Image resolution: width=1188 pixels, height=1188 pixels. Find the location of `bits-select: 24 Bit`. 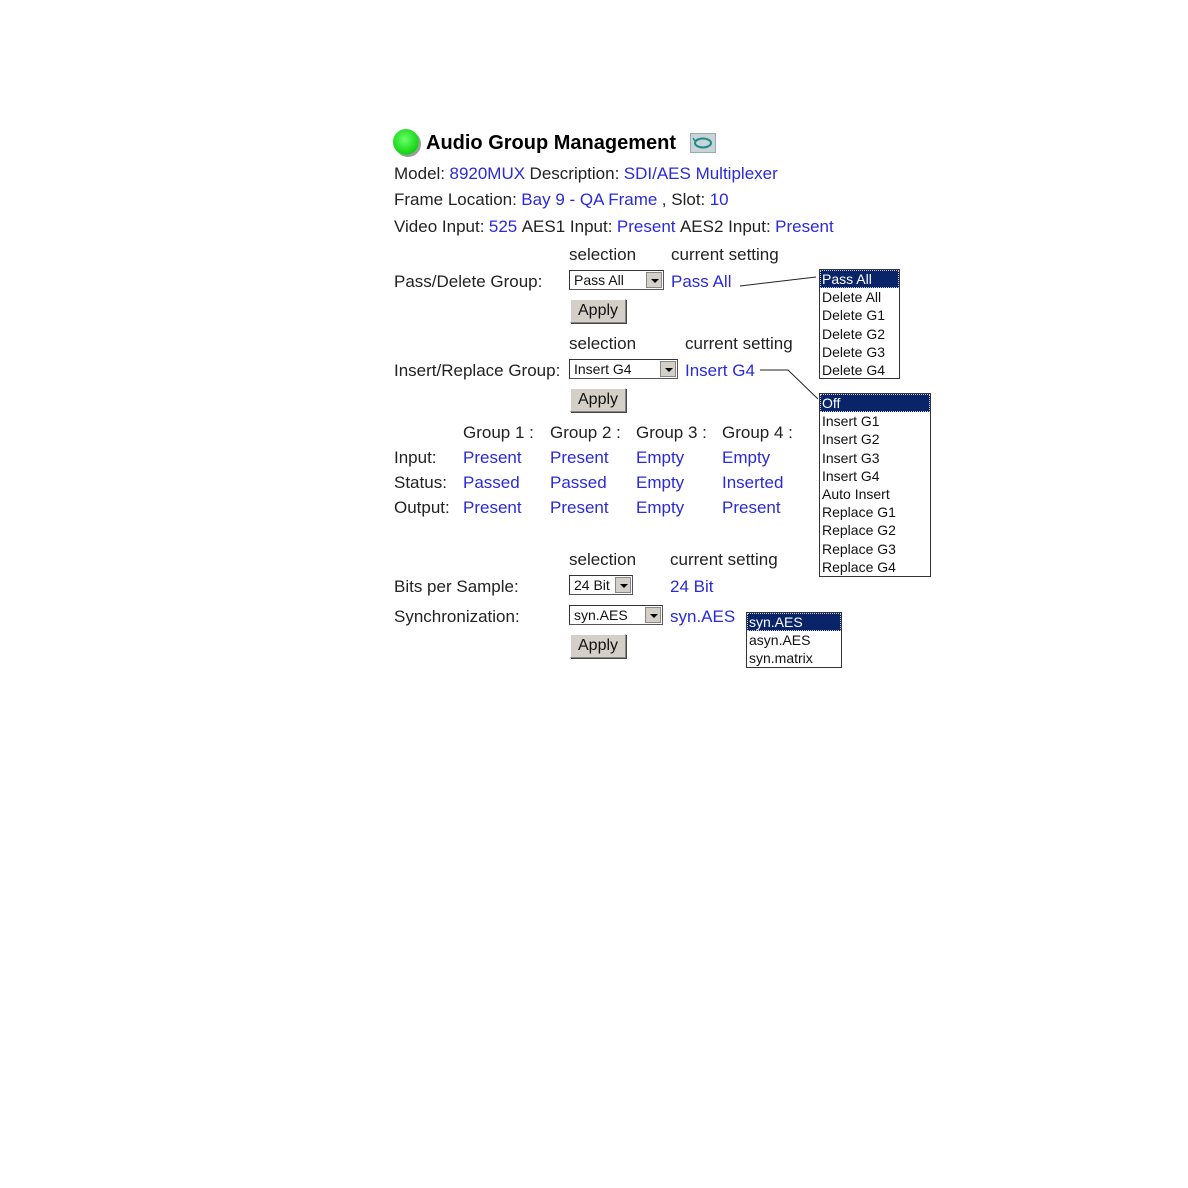

bits-select: 24 Bit is located at coordinates (601, 585).